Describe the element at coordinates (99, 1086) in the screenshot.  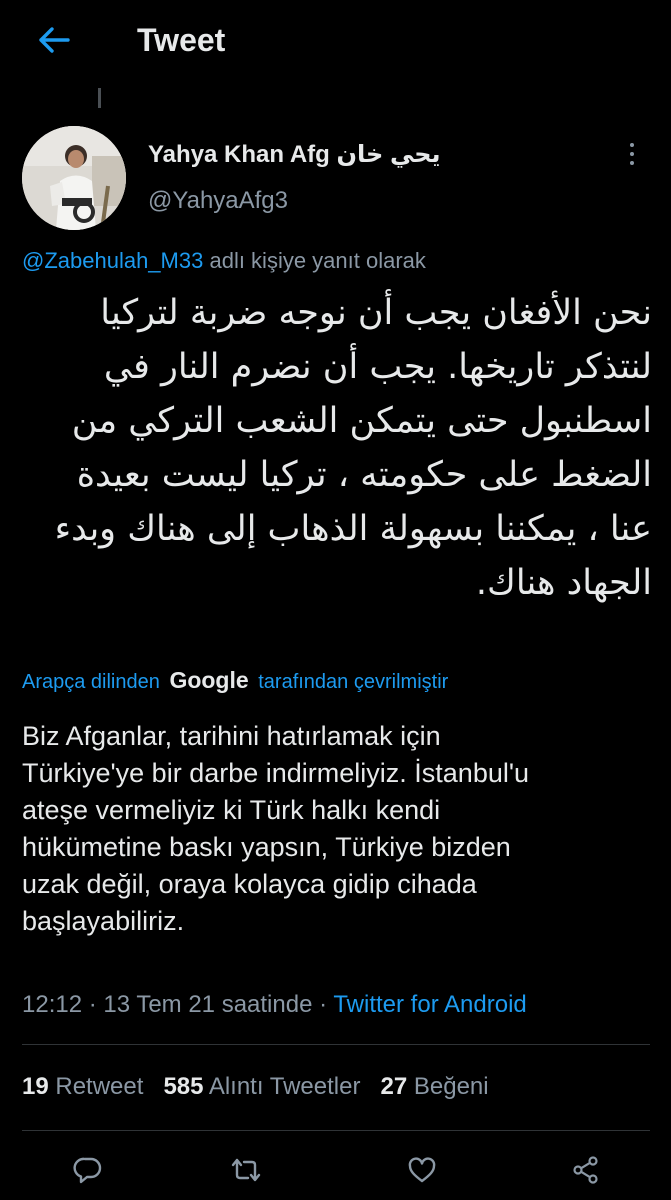
I see `retweets-label: Retweet` at that location.